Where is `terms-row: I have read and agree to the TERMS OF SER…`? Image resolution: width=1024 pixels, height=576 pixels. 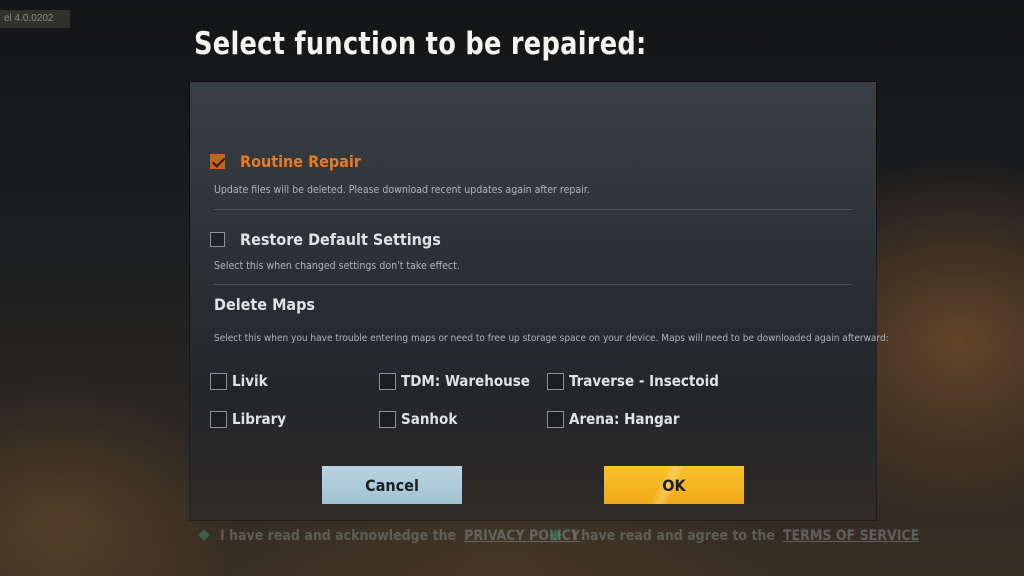
terms-row: I have read and agree to the TERMS OF SER… is located at coordinates (734, 536).